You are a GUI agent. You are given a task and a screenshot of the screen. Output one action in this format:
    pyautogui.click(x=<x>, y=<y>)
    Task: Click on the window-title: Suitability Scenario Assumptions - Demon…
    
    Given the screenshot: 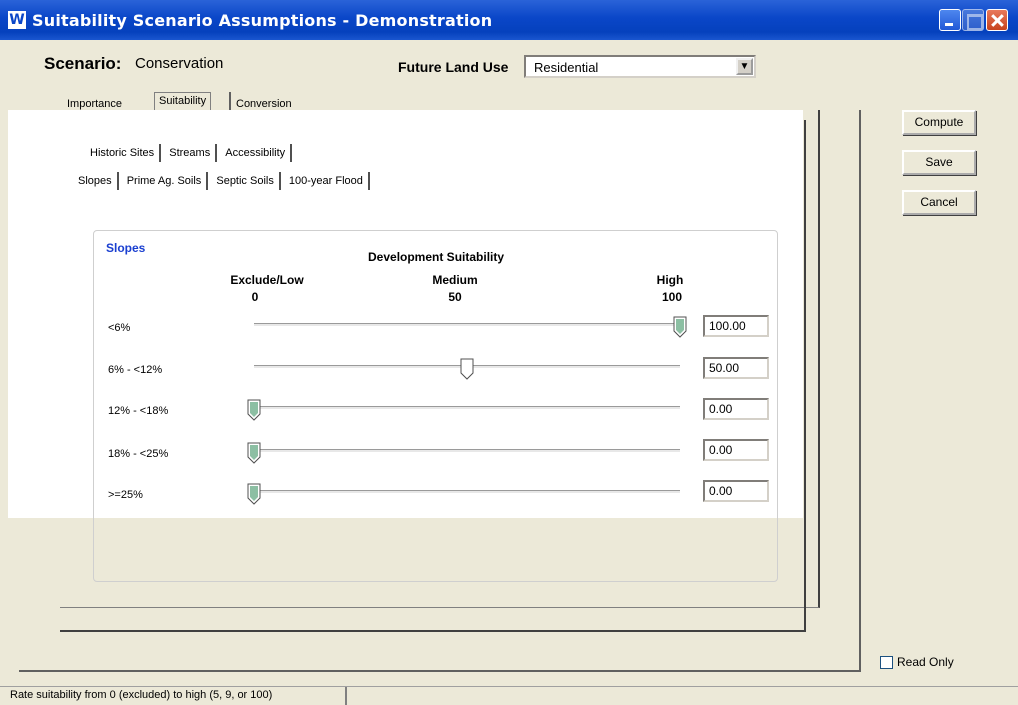 What is the action you would take?
    pyautogui.click(x=262, y=20)
    